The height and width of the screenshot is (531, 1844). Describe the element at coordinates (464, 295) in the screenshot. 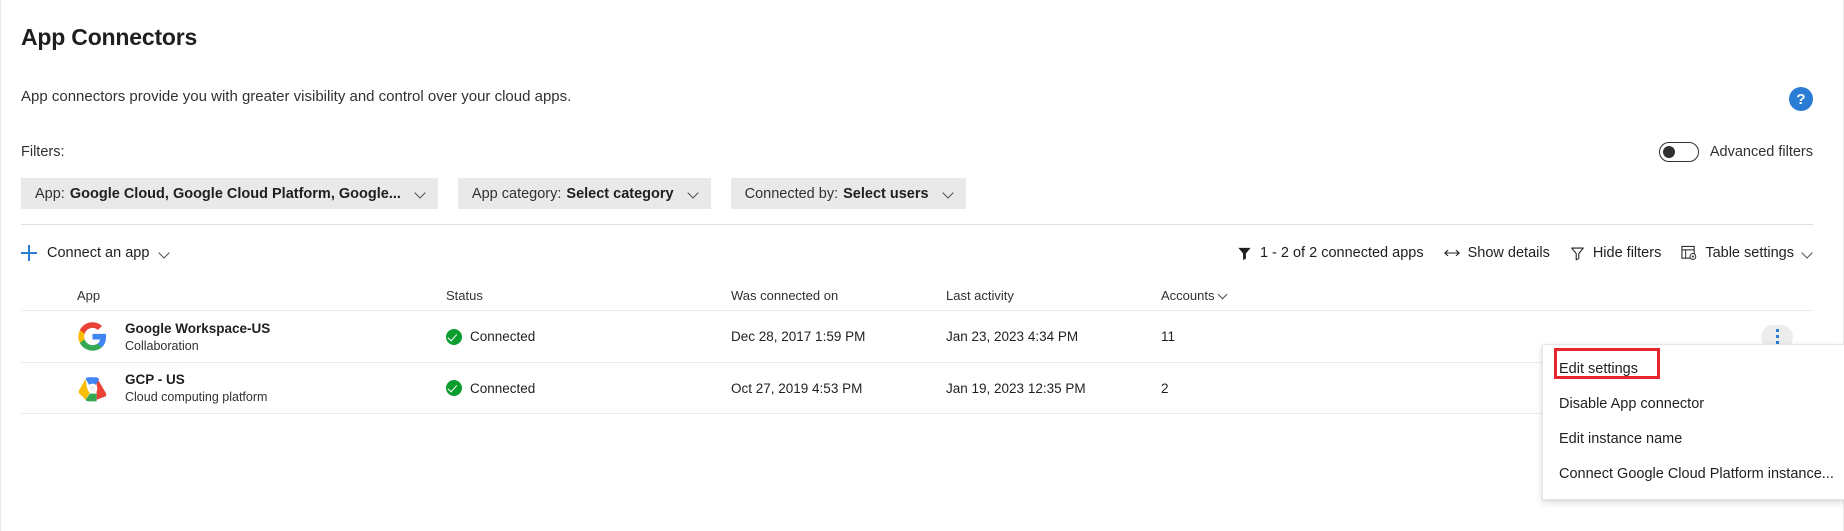

I see `column-header-status: Status` at that location.